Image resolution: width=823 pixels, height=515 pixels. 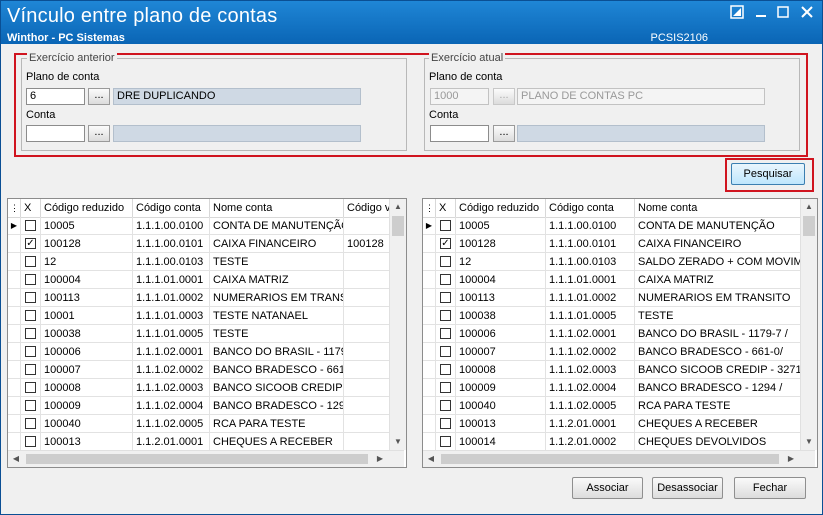 What do you see at coordinates (87, 424) in the screenshot?
I see `cell-reduced-code: 100040` at bounding box center [87, 424].